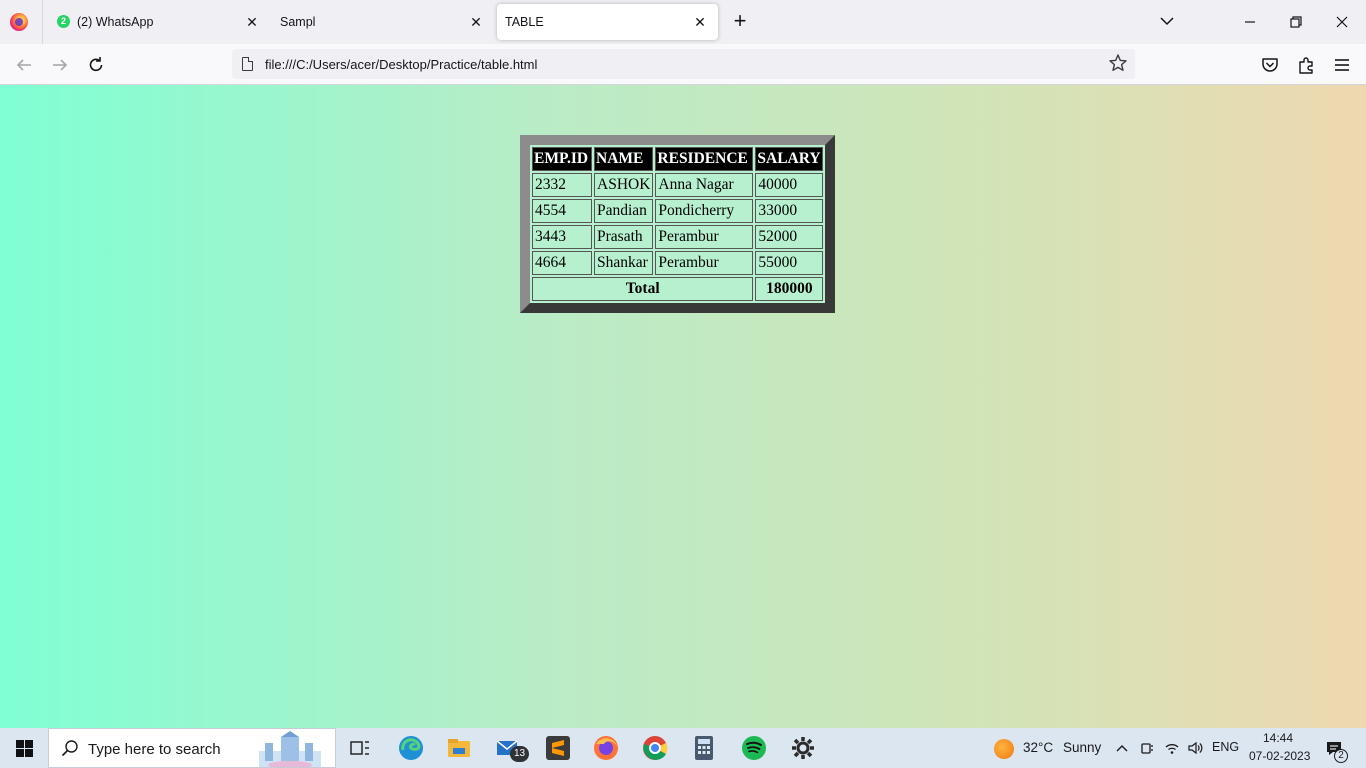  Describe the element at coordinates (519, 754) in the screenshot. I see `mail-badge: 13` at that location.